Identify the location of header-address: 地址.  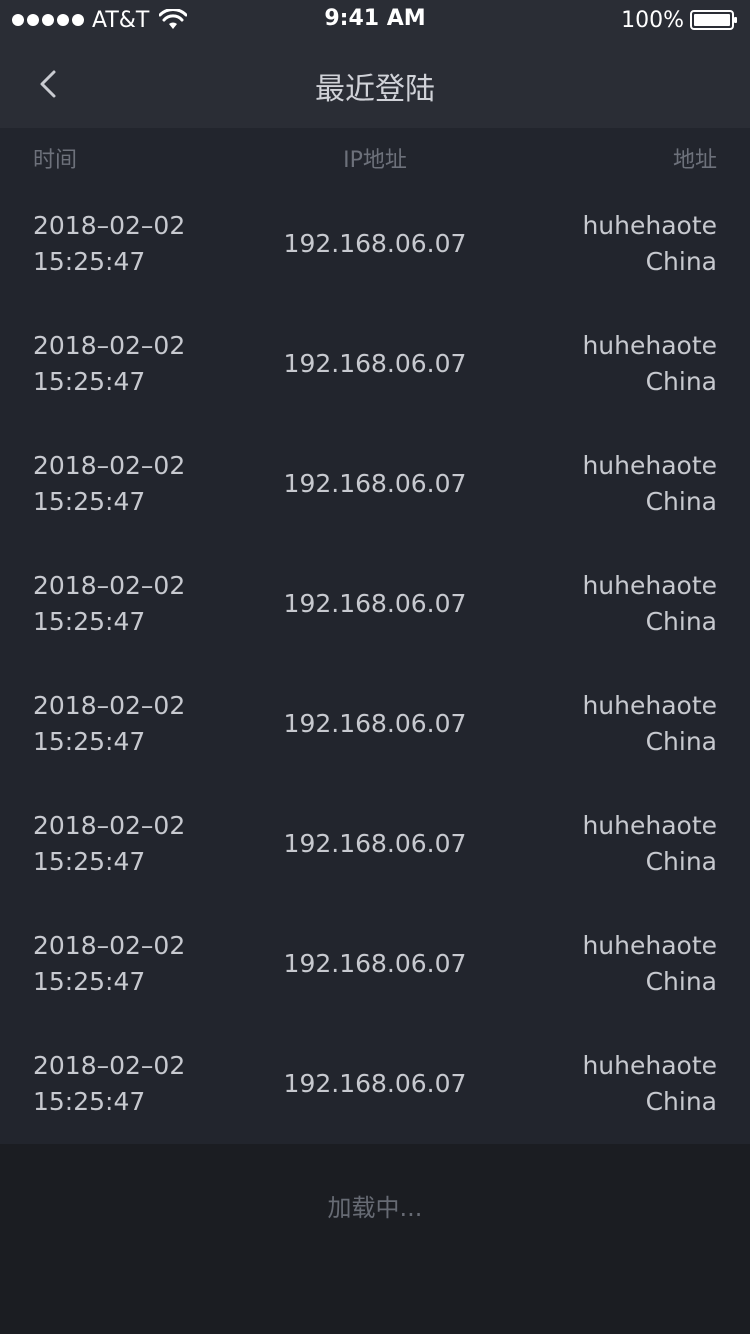
(694, 160).